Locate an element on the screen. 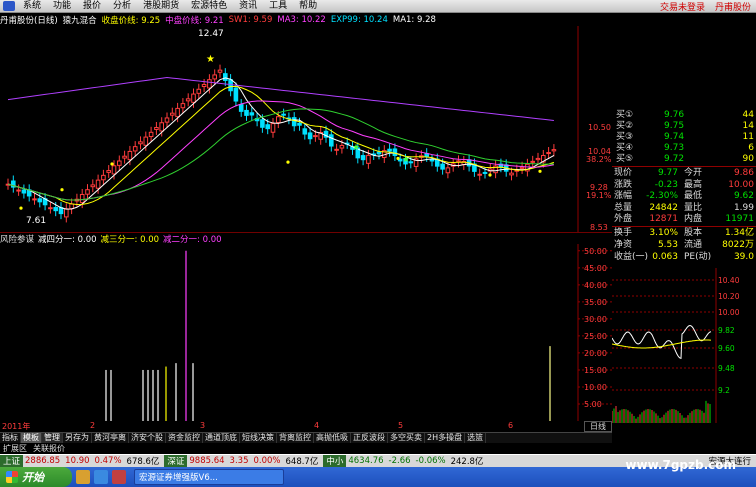  stat-value: 24842 is located at coordinates (663, 207).